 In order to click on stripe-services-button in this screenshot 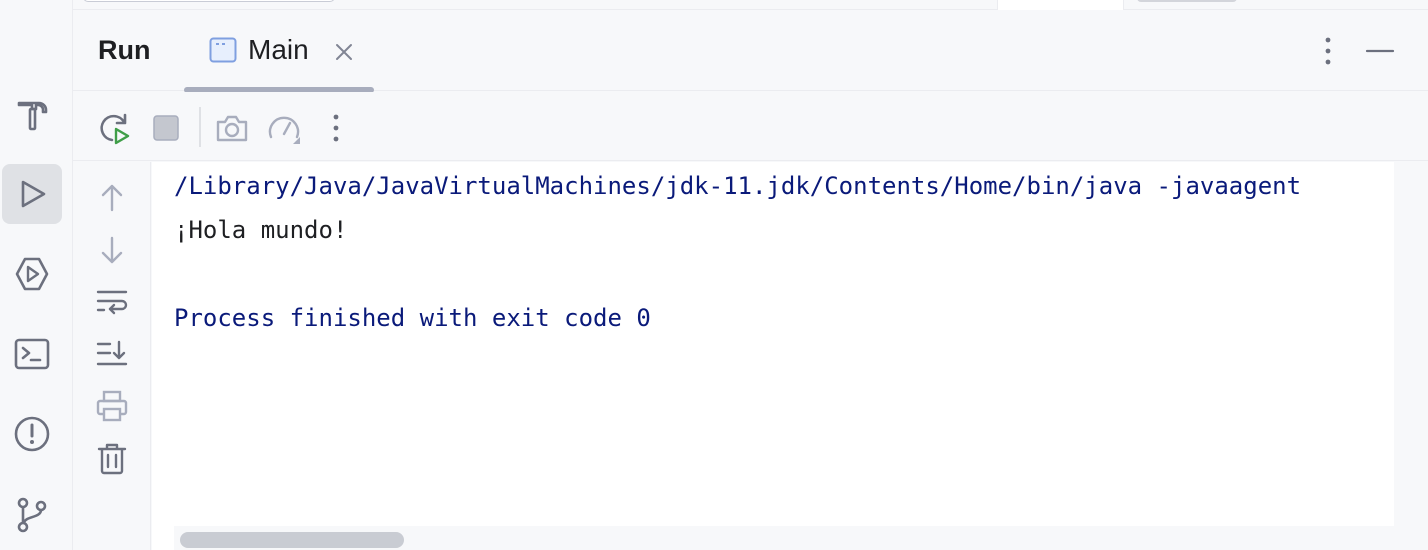, I will do `click(32, 274)`.